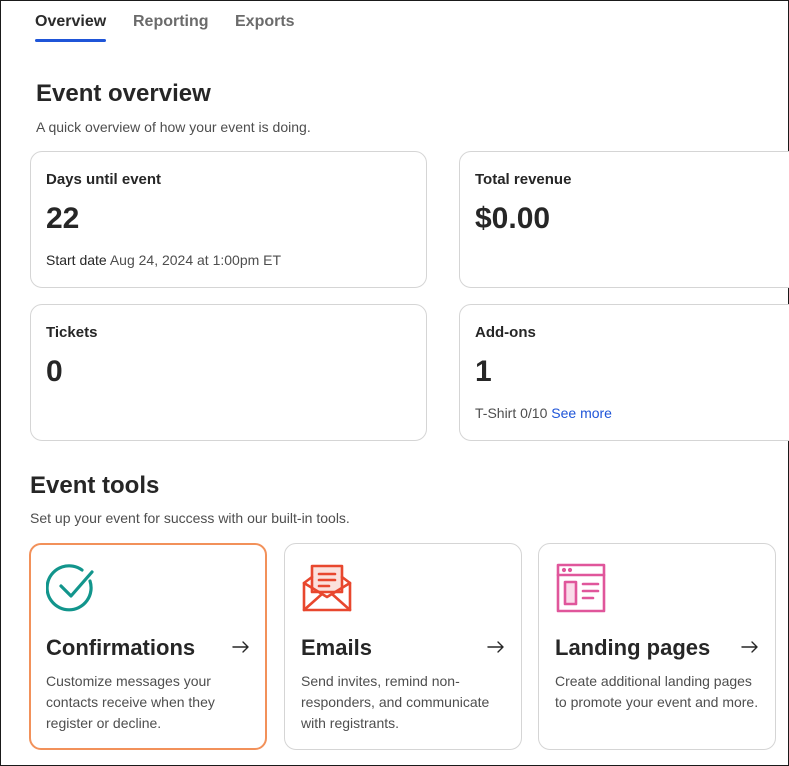 The height and width of the screenshot is (766, 789). What do you see at coordinates (95, 485) in the screenshot?
I see `event-tools-title: Event tools` at bounding box center [95, 485].